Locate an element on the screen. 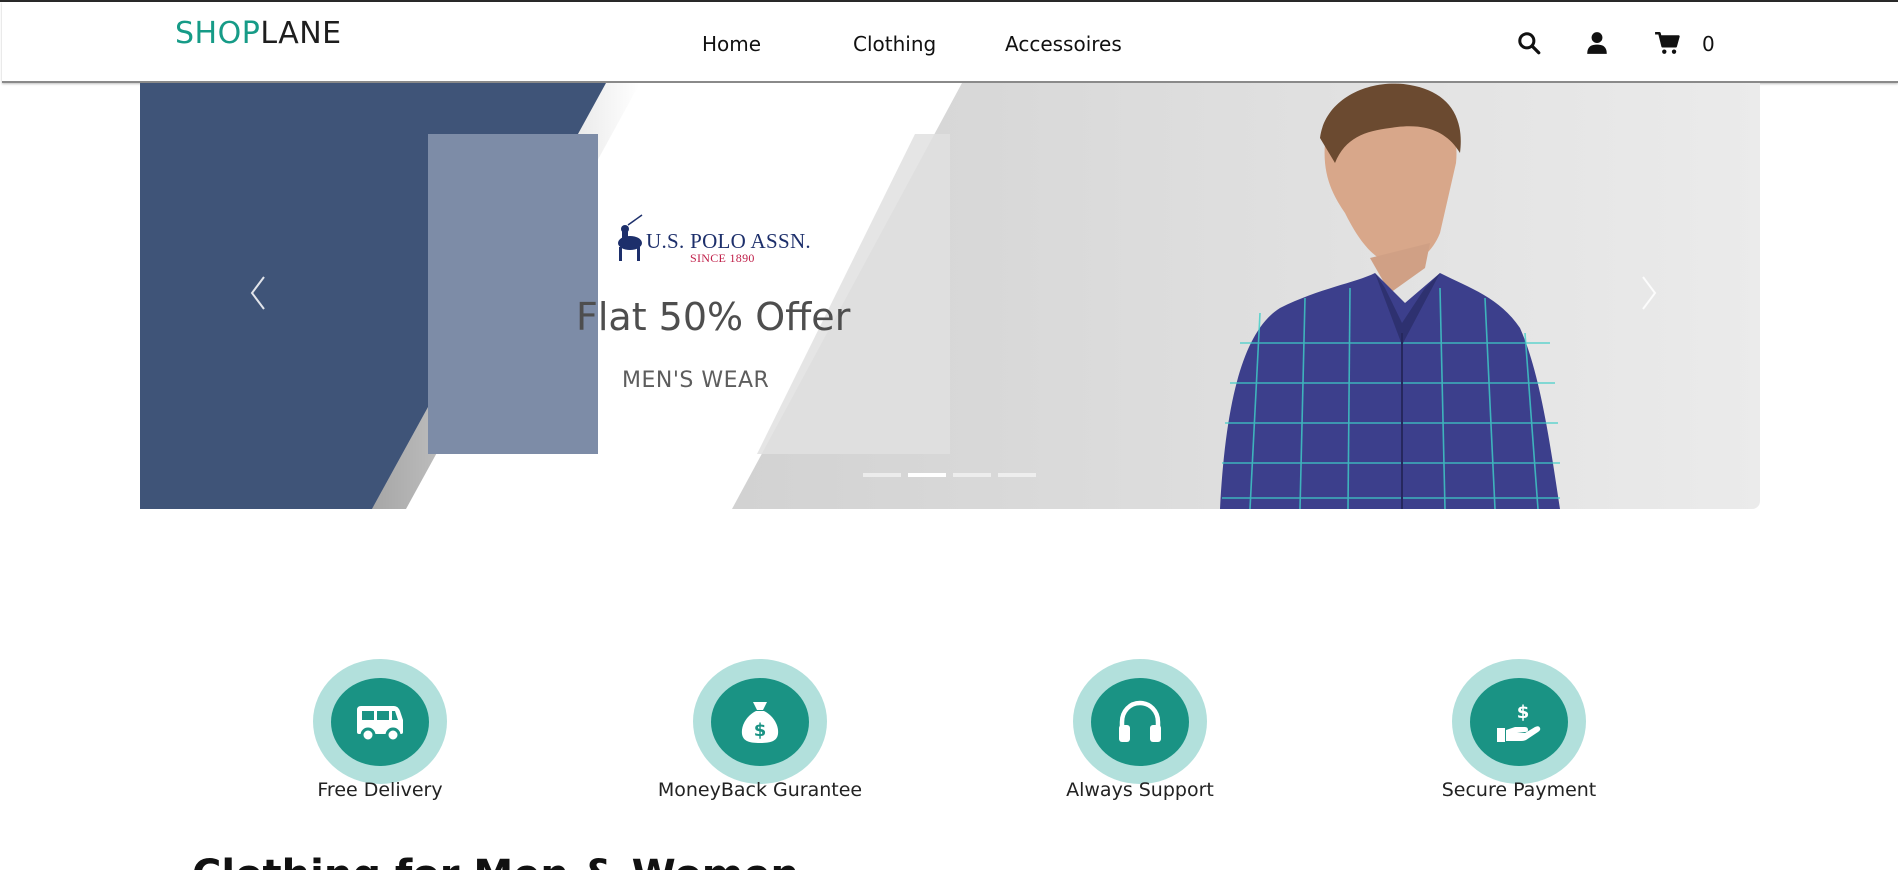  nav-link-accessoires: Accessoires is located at coordinates (1063, 44).